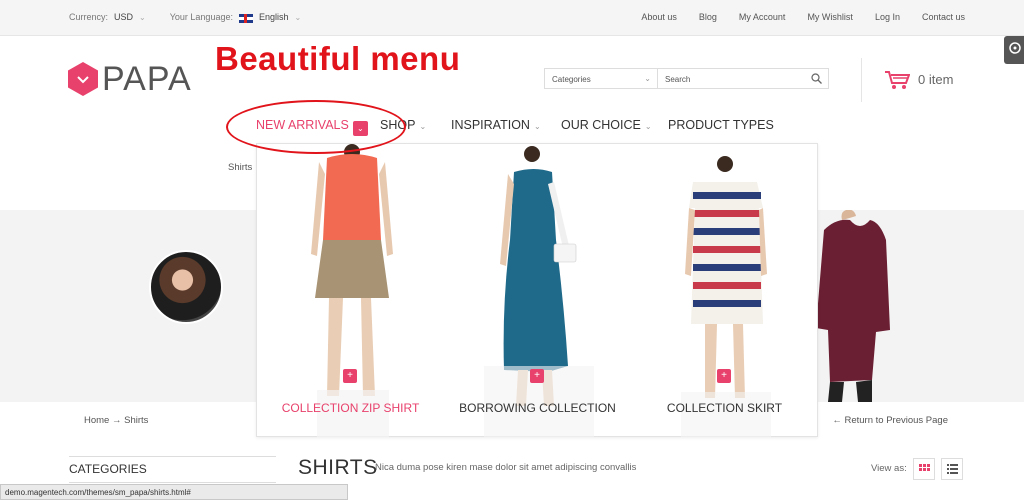  What do you see at coordinates (338, 58) in the screenshot?
I see `annotation-text: Beautiful menu` at bounding box center [338, 58].